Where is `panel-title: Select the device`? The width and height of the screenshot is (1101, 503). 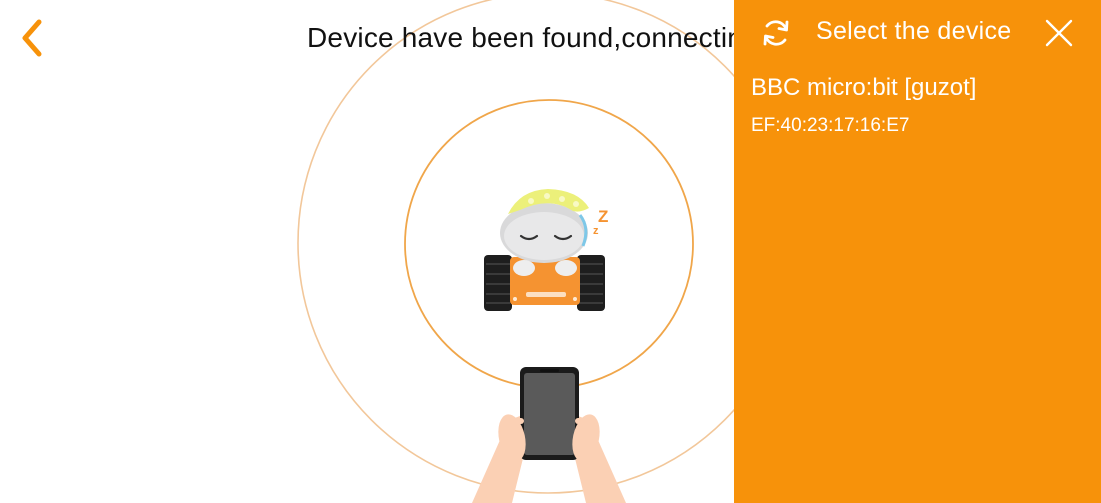
panel-title: Select the device is located at coordinates (914, 31).